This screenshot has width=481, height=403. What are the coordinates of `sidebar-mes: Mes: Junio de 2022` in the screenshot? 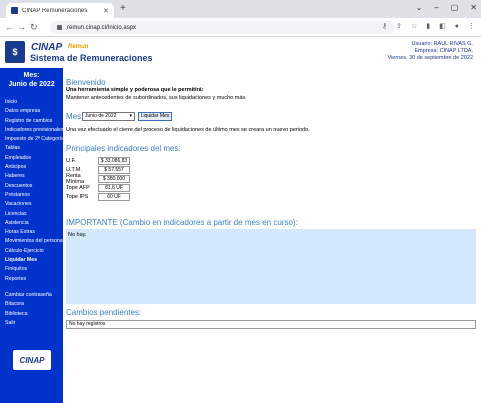 It's located at (31, 82).